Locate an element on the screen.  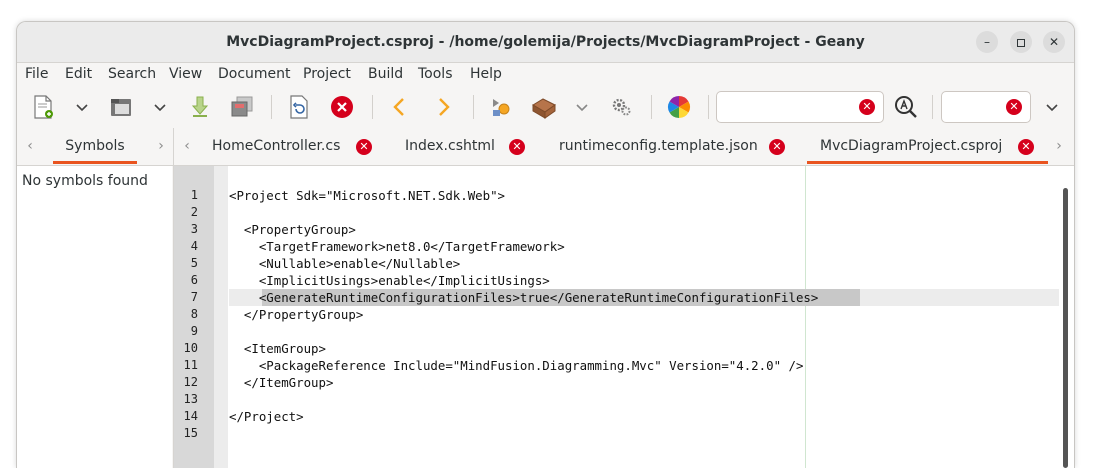
gears-icon is located at coordinates (621, 107).